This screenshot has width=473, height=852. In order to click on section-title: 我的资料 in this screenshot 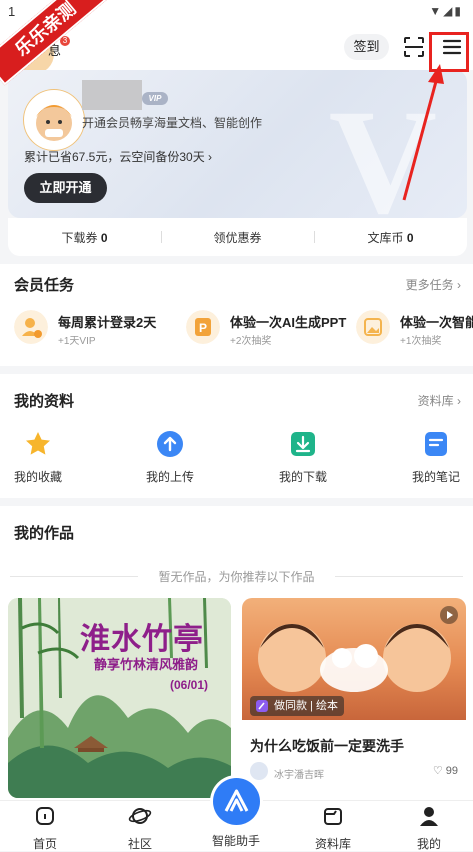, I will do `click(44, 401)`.